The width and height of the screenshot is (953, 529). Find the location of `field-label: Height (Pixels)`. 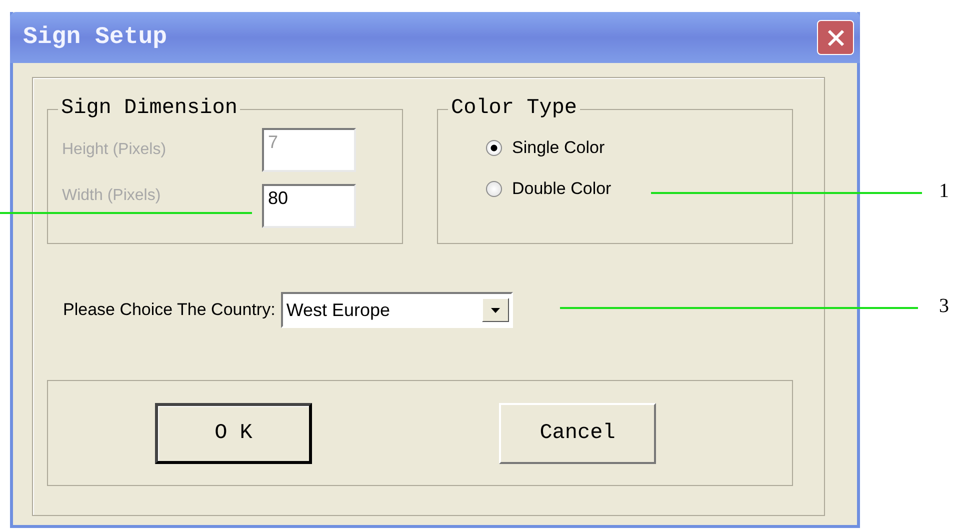

field-label: Height (Pixels) is located at coordinates (114, 150).